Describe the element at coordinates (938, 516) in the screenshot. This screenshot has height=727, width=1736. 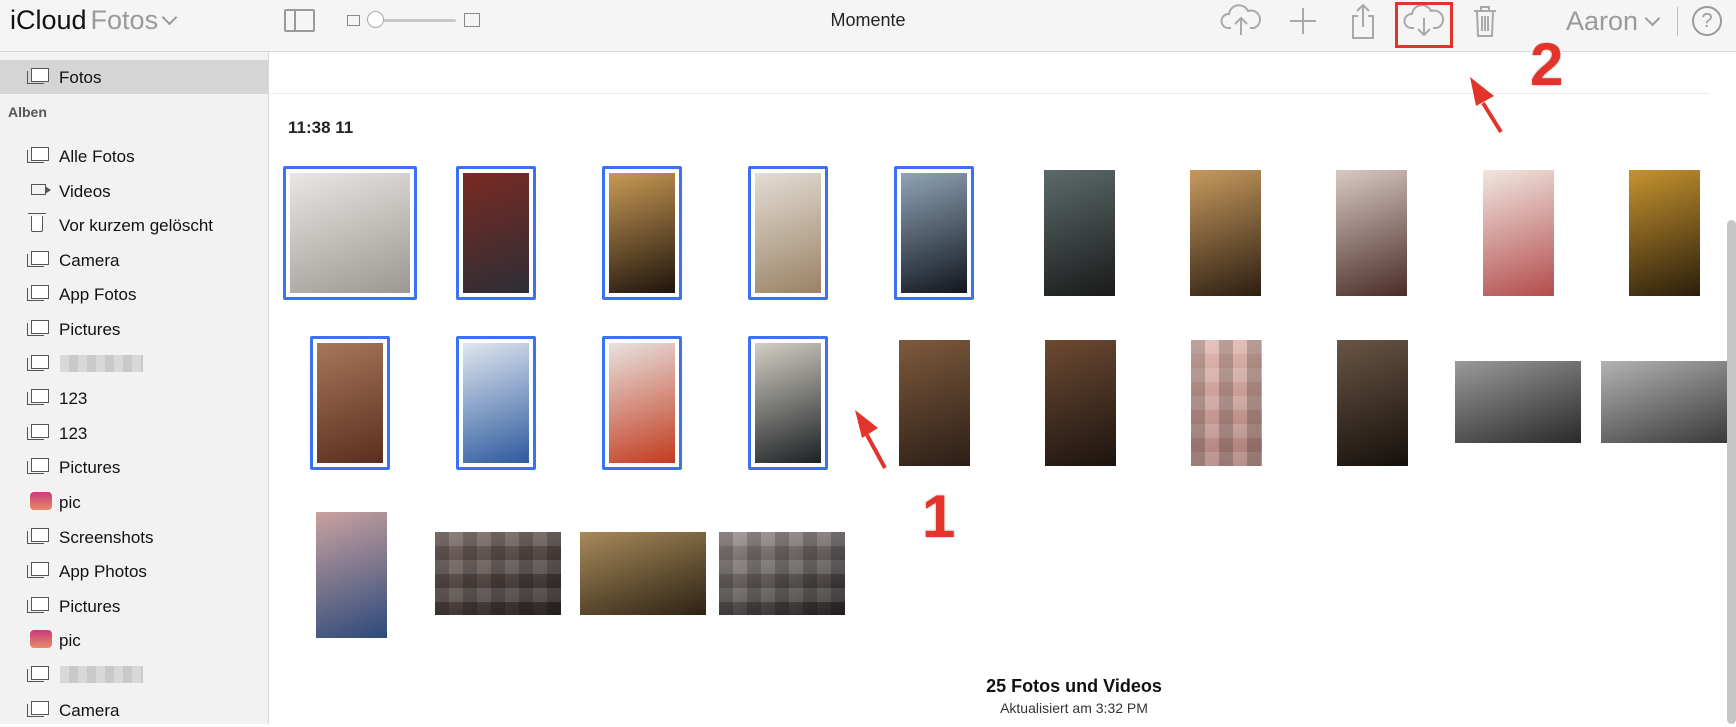
I see `step-1-label: 1` at that location.